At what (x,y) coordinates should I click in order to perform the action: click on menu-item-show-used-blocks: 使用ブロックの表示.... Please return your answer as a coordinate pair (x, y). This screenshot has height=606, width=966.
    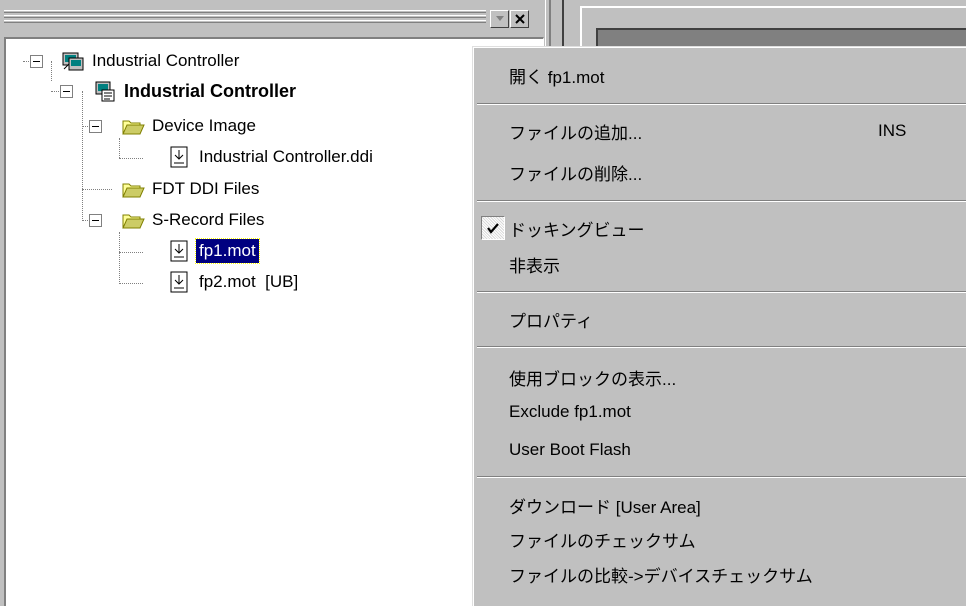
    Looking at the image, I should click on (720, 377).